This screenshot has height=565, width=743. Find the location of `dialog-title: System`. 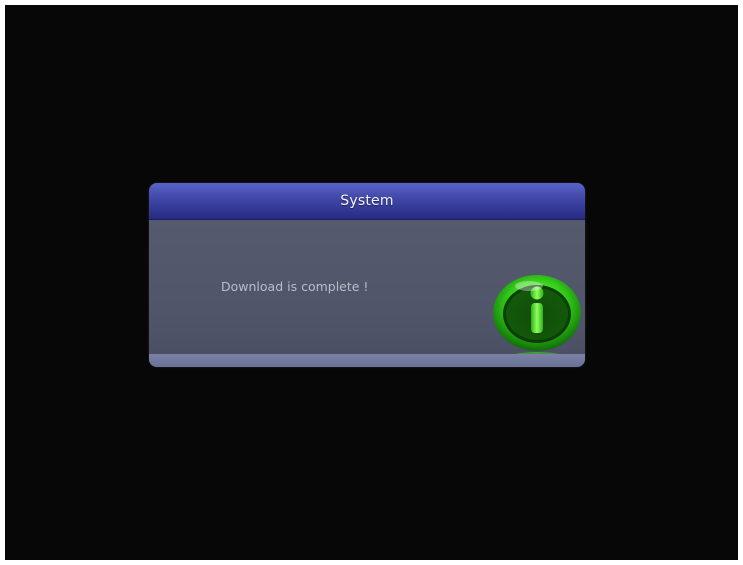

dialog-title: System is located at coordinates (367, 201).